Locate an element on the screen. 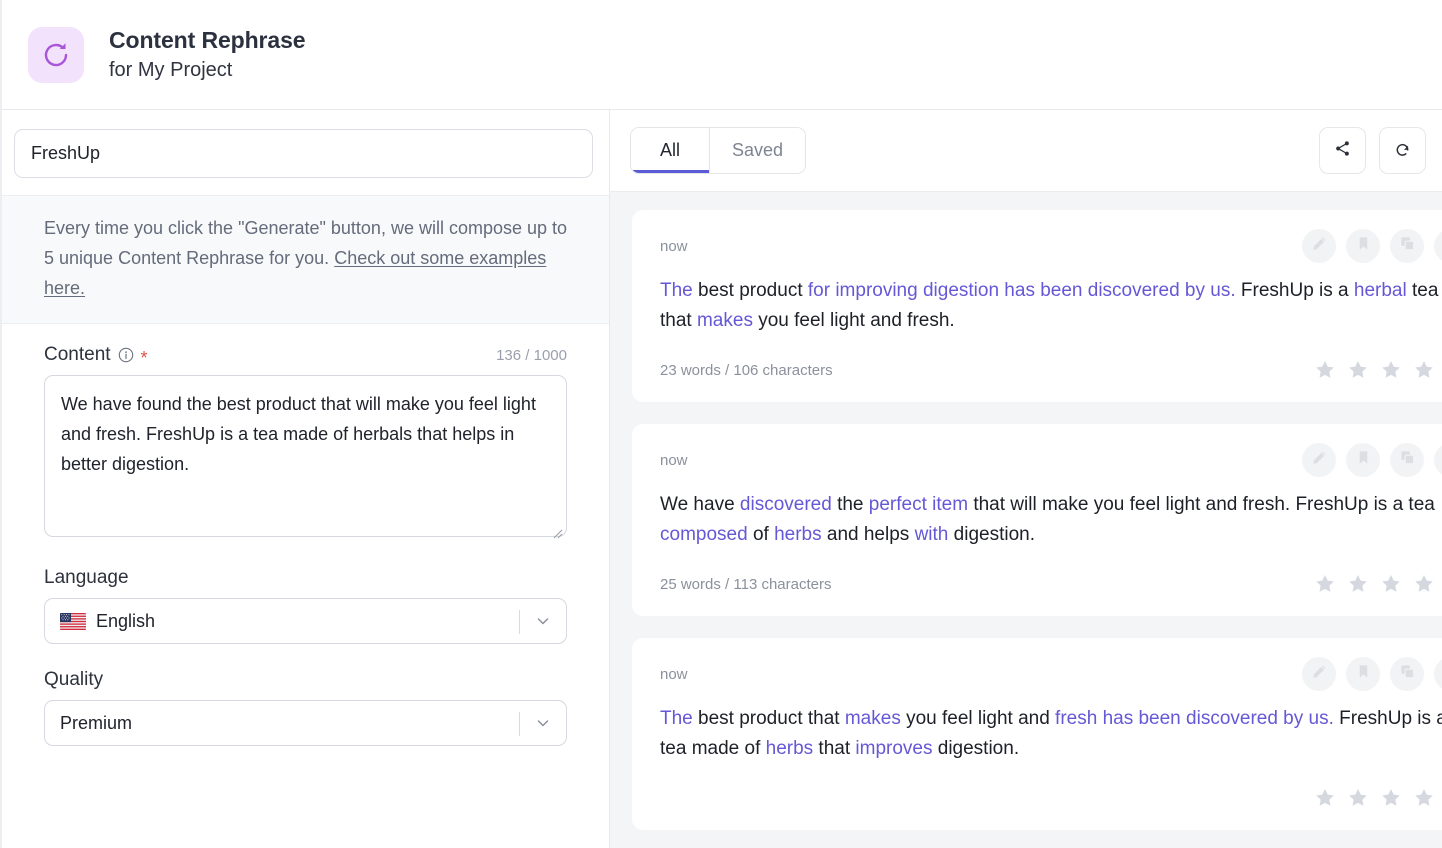 The image size is (1442, 848). language-select: English is located at coordinates (305, 621).